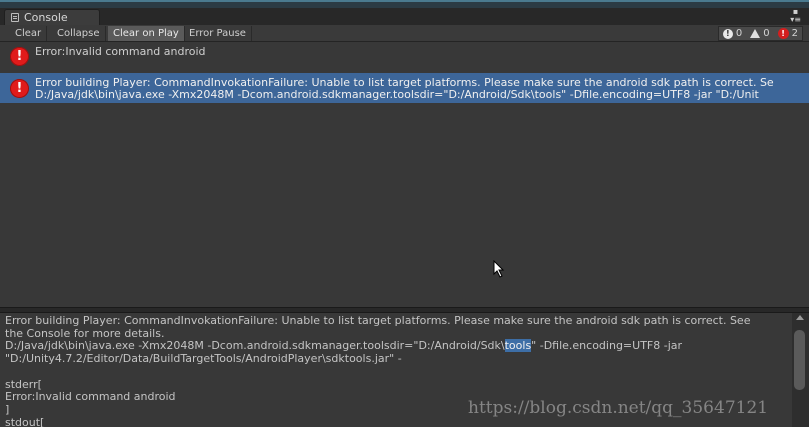 This screenshot has height=427, width=809. I want to click on info-icon: !, so click(727, 33).